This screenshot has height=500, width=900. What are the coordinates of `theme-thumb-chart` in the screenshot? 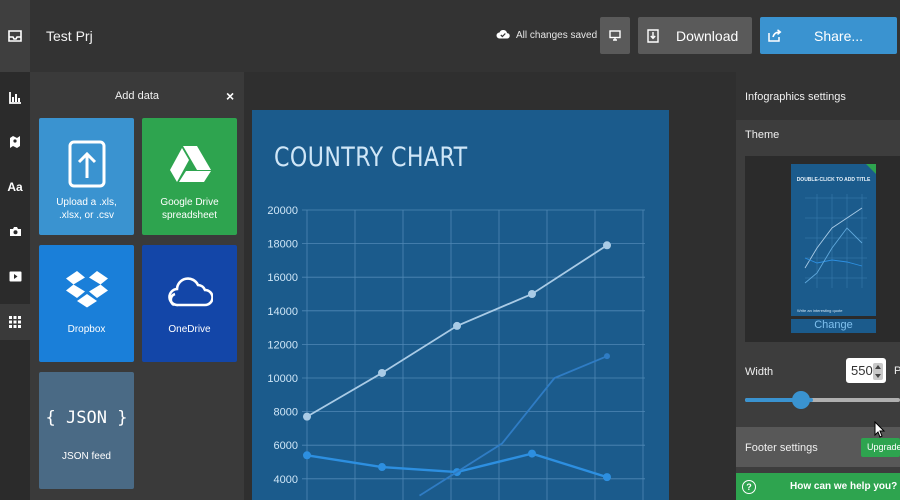 It's located at (835, 241).